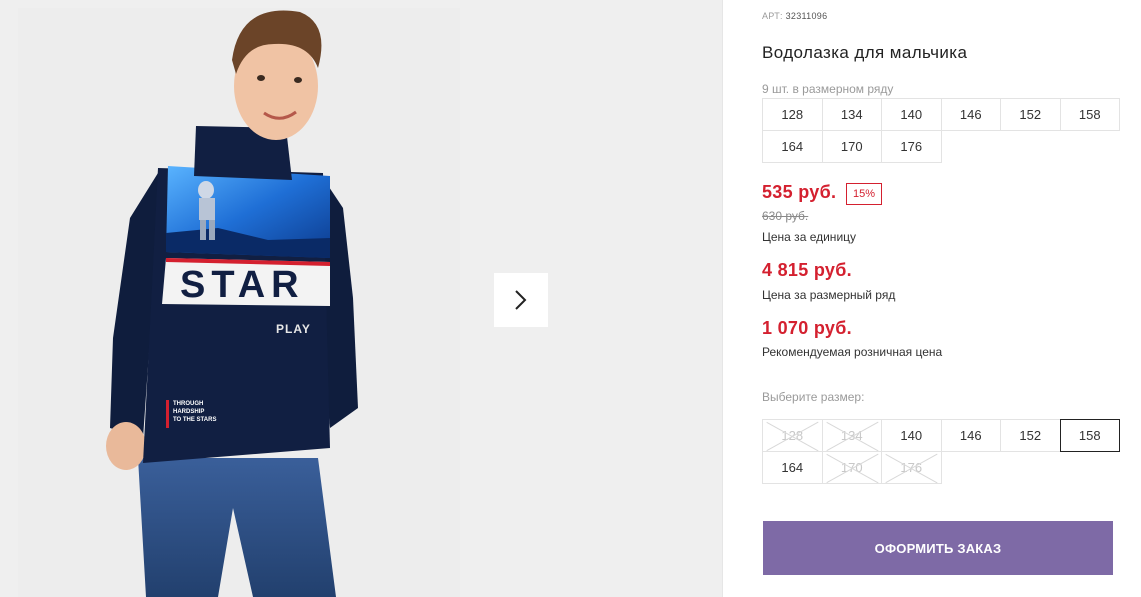  What do you see at coordinates (792, 467) in the screenshot?
I see `size-option: 164` at bounding box center [792, 467].